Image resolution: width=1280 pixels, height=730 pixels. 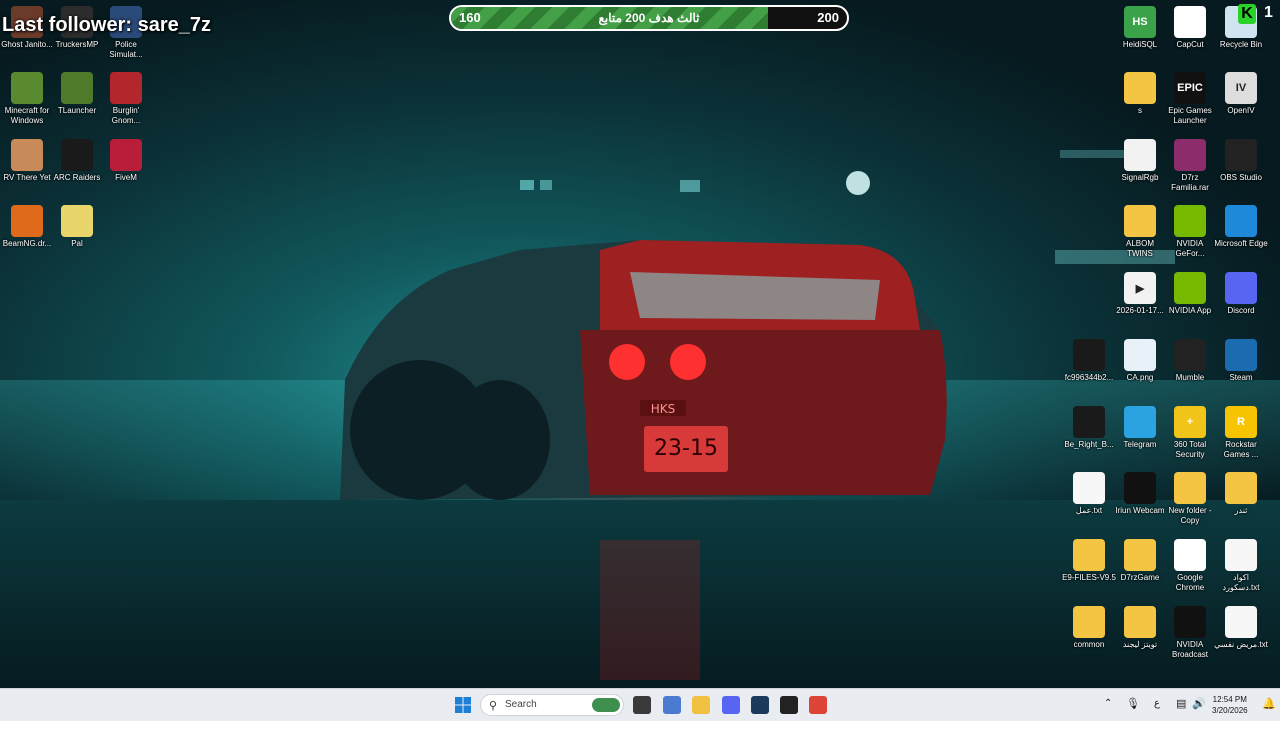 What do you see at coordinates (1241, 361) in the screenshot?
I see `desktop-icon: Steam` at bounding box center [1241, 361].